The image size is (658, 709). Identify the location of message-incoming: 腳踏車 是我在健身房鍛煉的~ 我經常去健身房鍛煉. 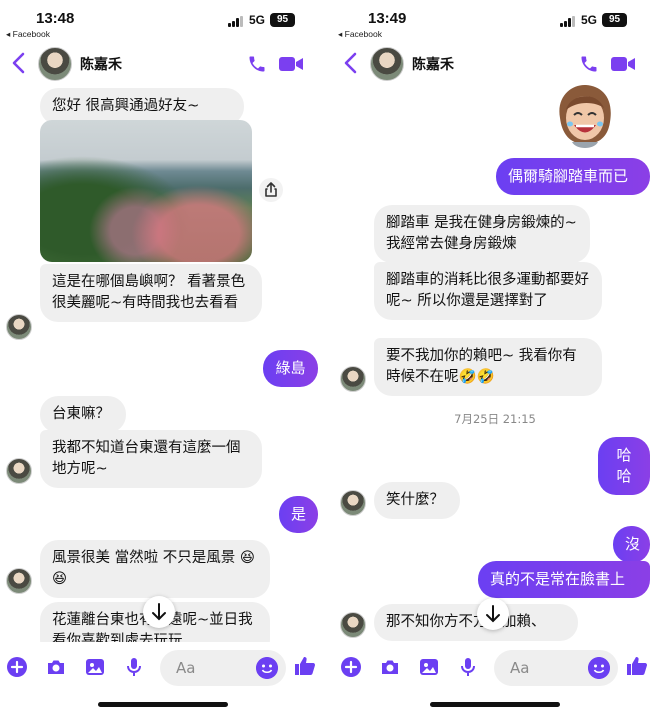
(482, 234).